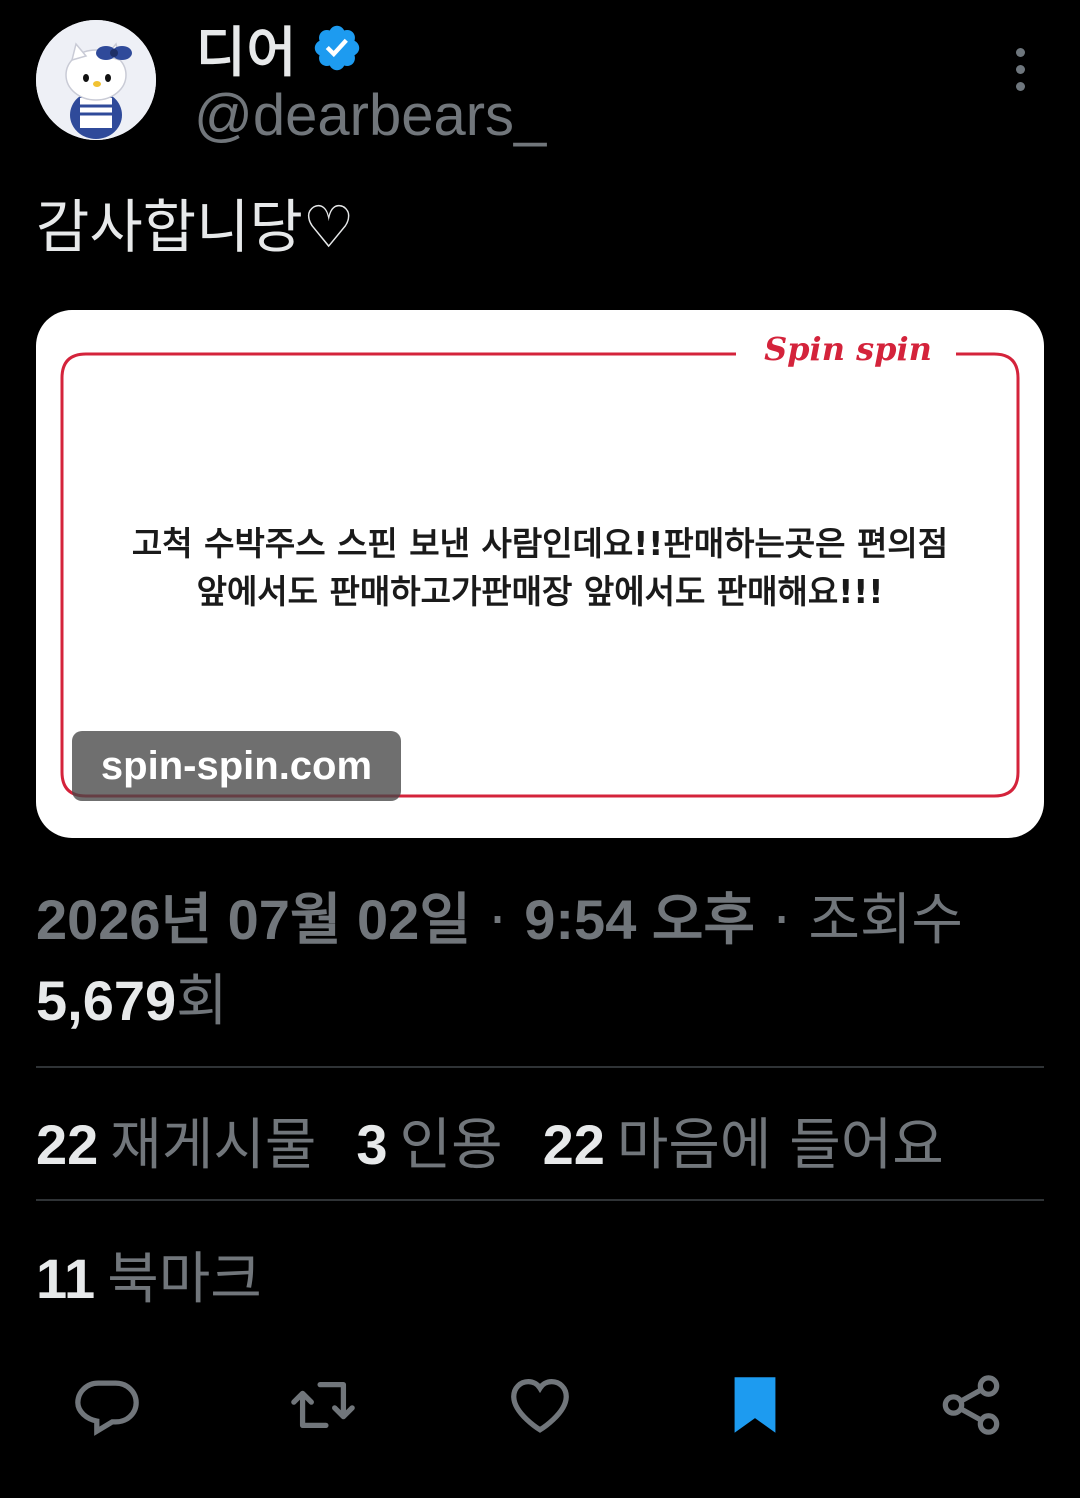 The width and height of the screenshot is (1080, 1498). I want to click on quotes-count: 3, so click(372, 1144).